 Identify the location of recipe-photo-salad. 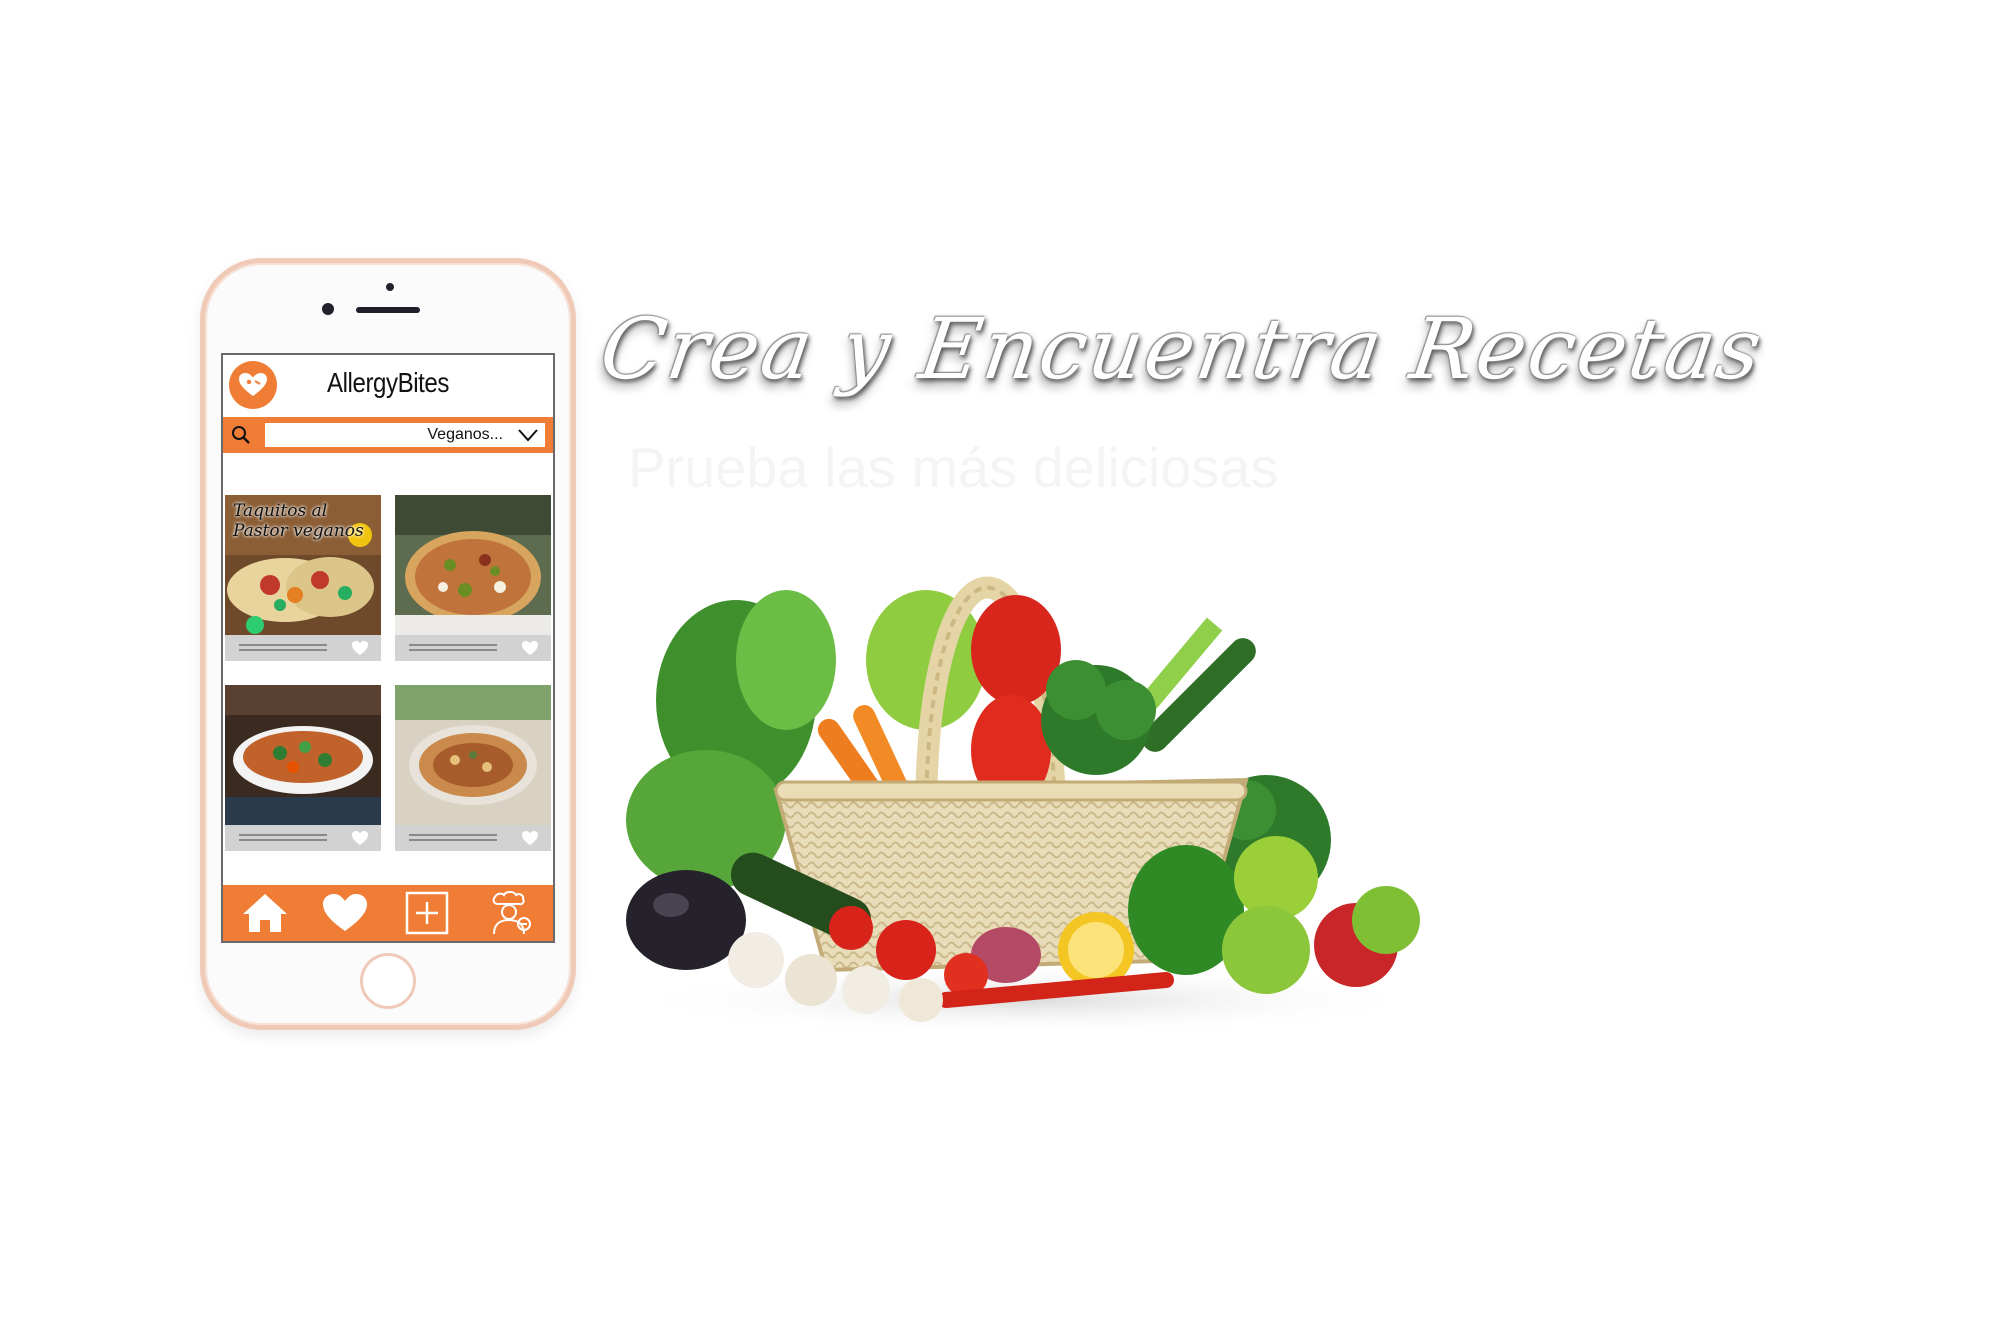
(303, 755).